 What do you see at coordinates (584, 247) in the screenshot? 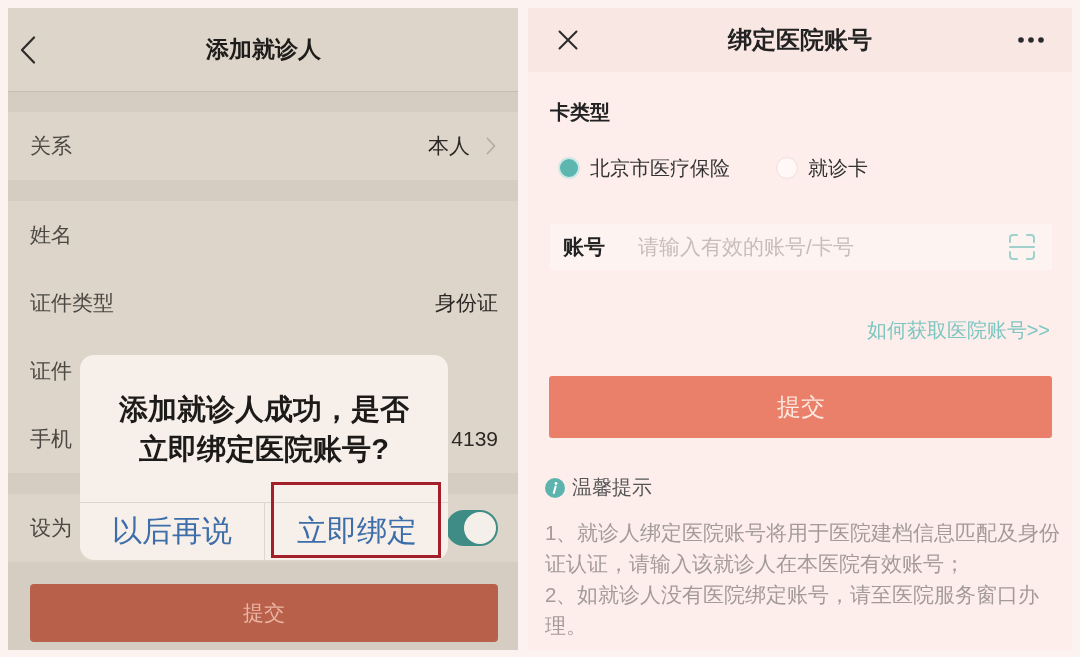
I see `field-label: 账号` at bounding box center [584, 247].